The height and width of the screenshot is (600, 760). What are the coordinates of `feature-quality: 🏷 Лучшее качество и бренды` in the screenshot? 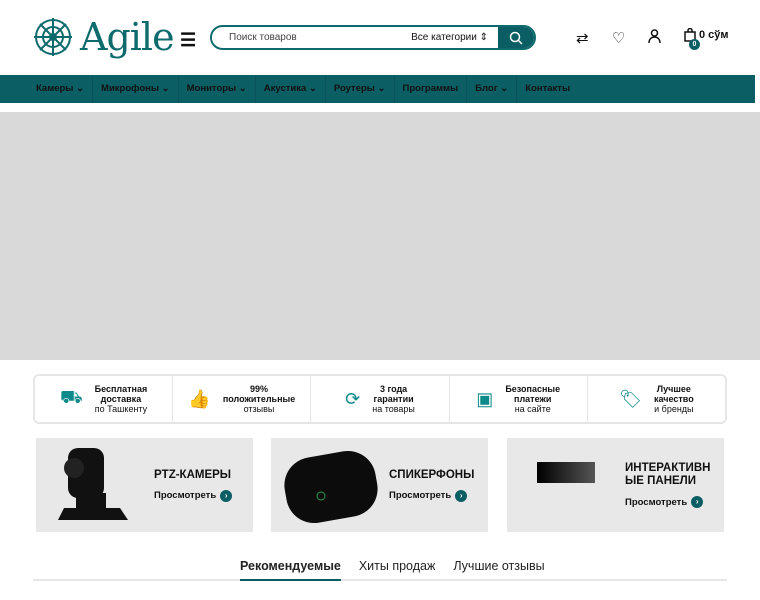 It's located at (656, 399).